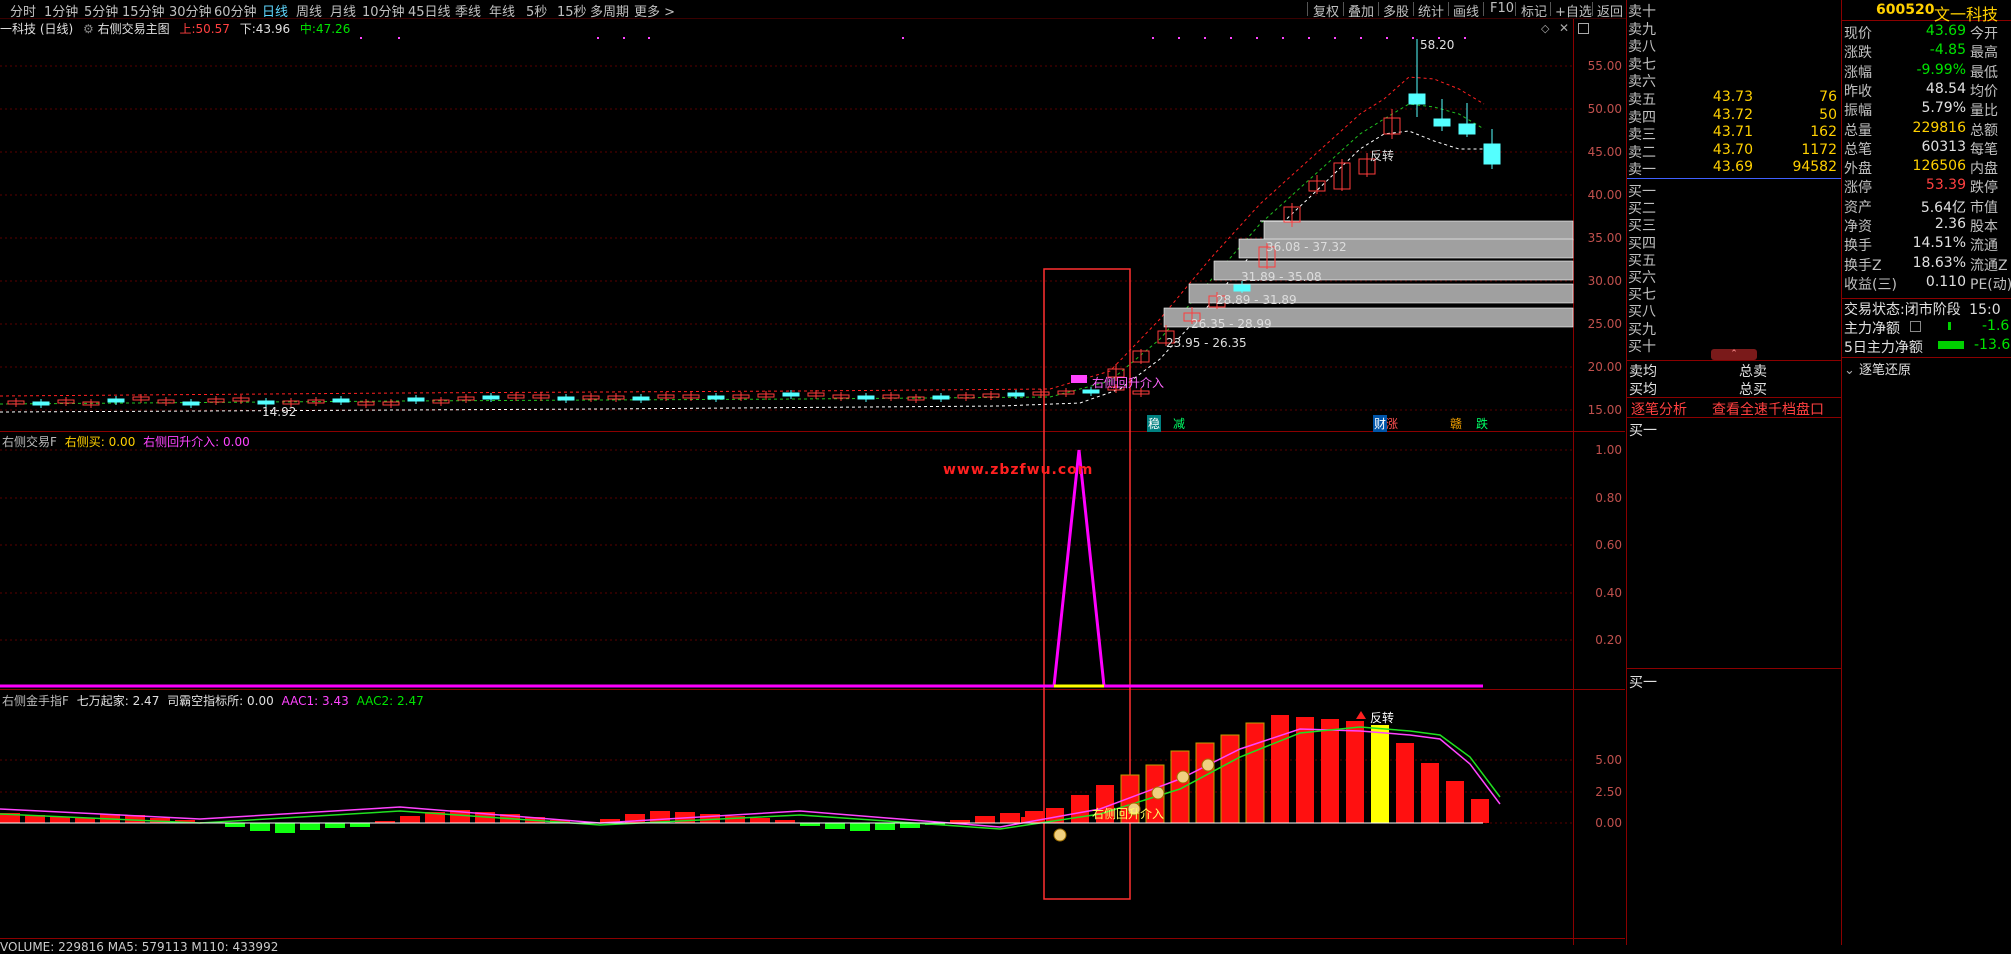 This screenshot has height=954, width=2011. Describe the element at coordinates (1396, 10) in the screenshot. I see `multi-stock-button: 多股` at that location.